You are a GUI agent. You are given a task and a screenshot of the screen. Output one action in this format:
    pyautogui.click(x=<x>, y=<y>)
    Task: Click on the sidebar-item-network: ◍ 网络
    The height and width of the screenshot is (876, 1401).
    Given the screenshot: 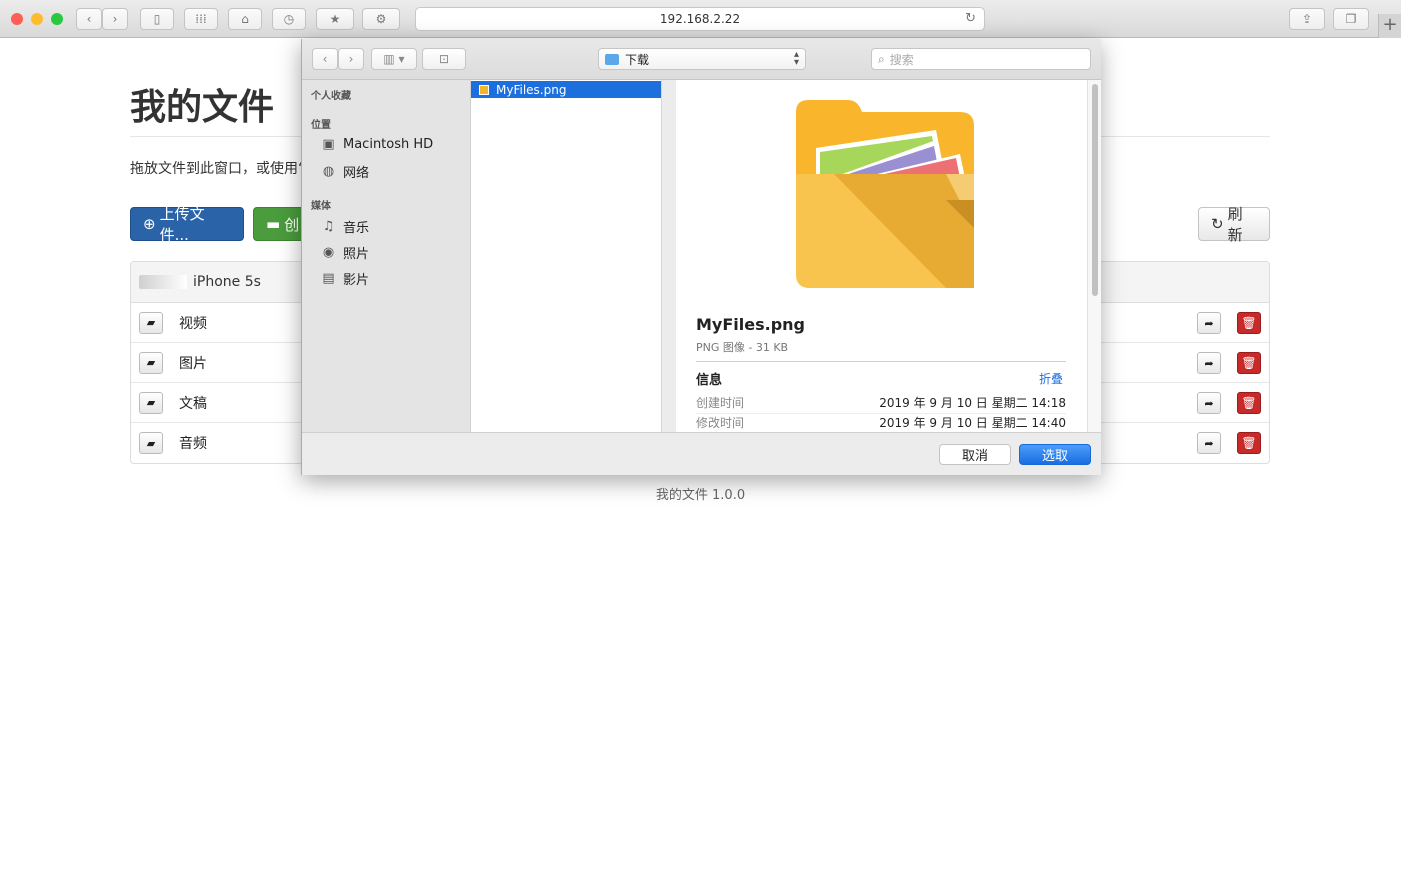 What is the action you would take?
    pyautogui.click(x=344, y=171)
    